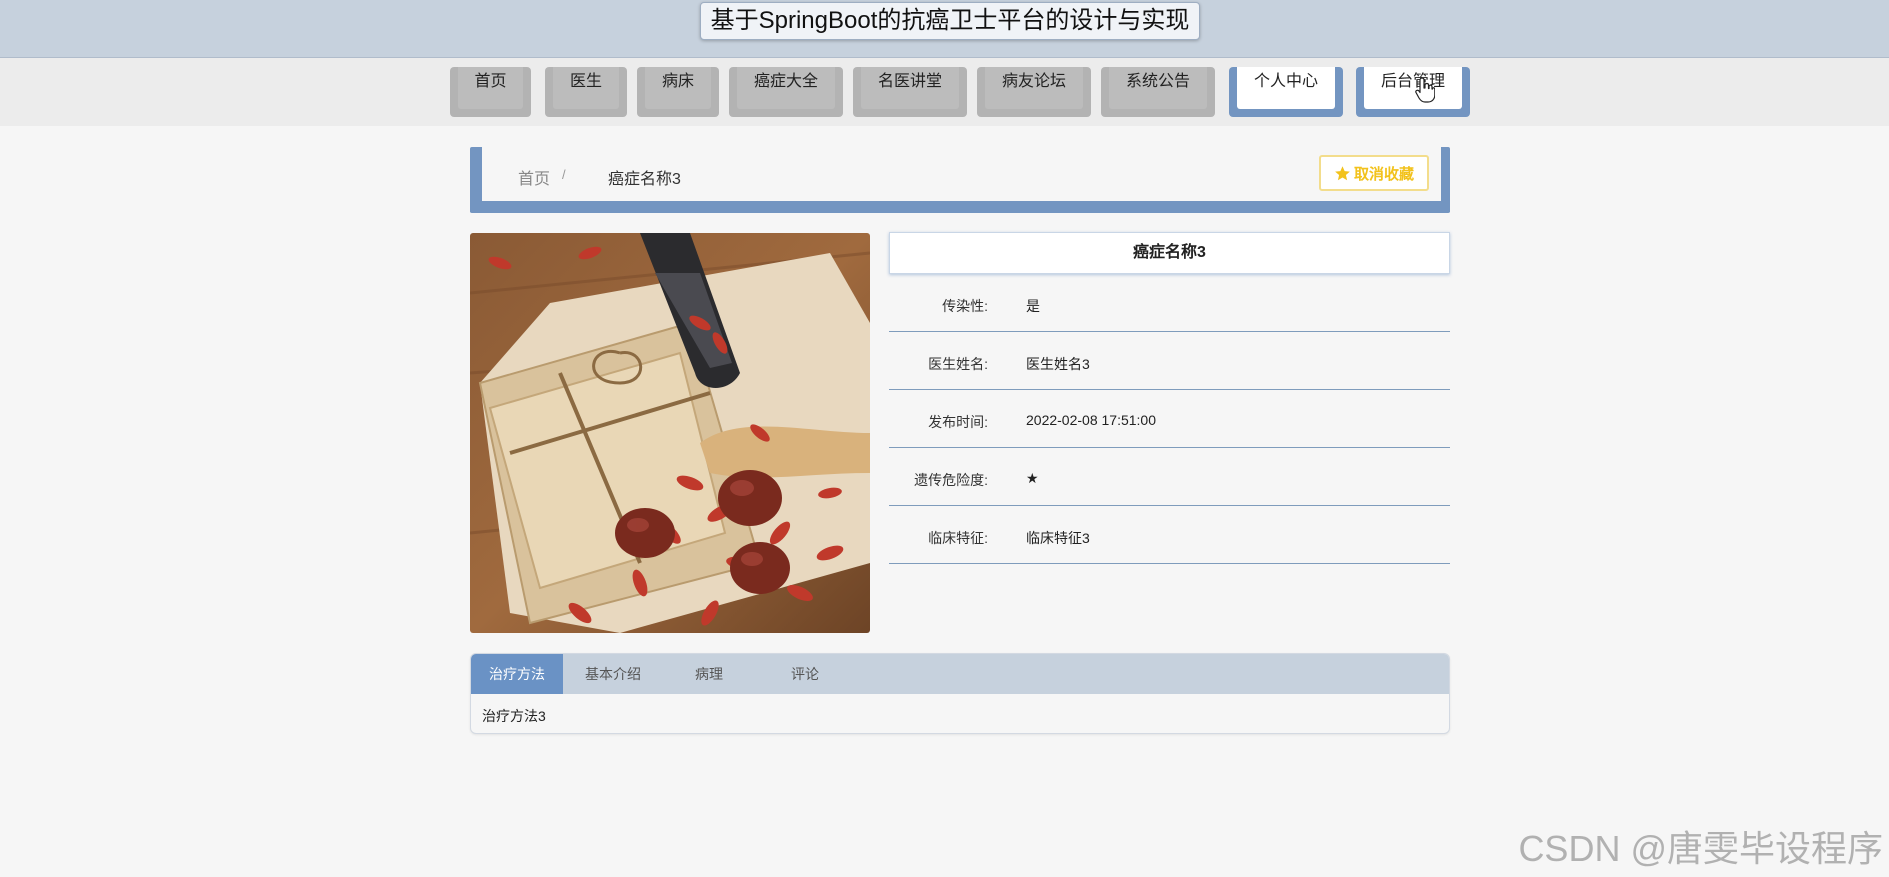 This screenshot has height=877, width=1889. I want to click on nav-item-cancer-encyclopedia: 癌症大全, so click(786, 92).